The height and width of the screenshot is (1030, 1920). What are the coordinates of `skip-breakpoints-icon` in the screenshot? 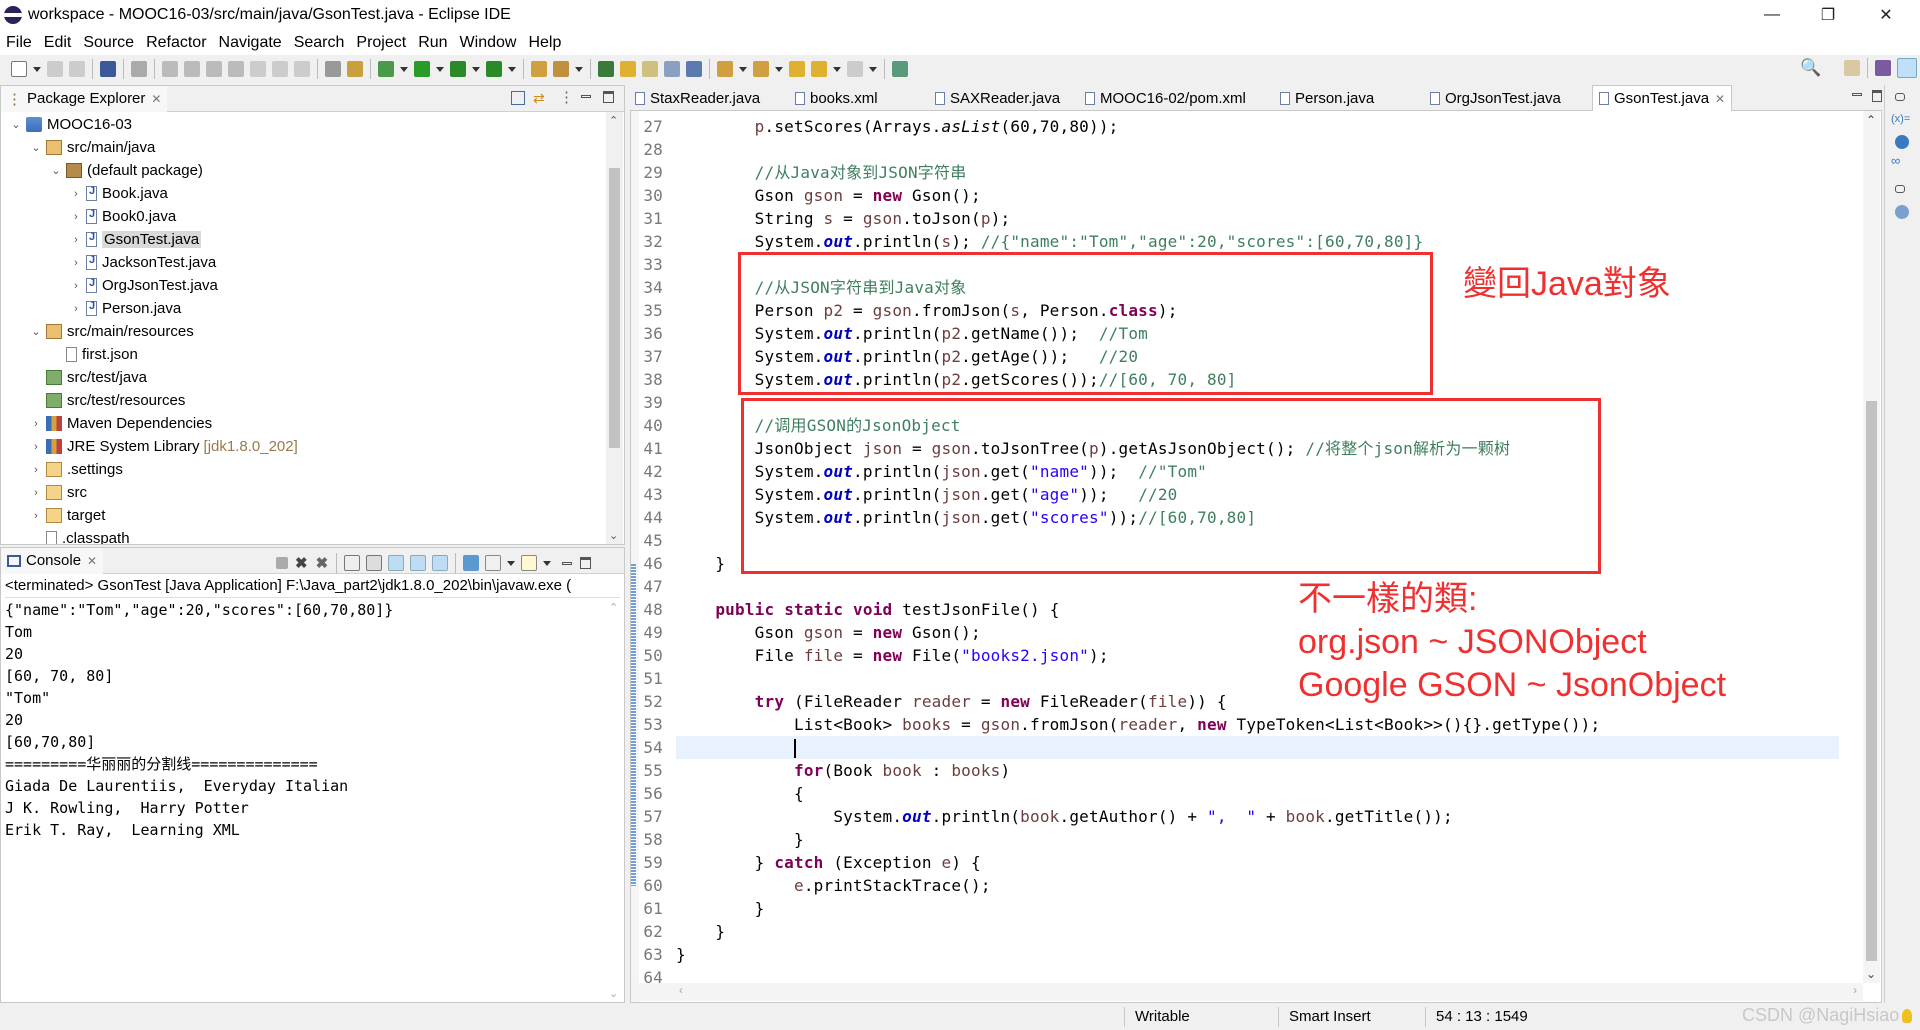 It's located at (139, 69).